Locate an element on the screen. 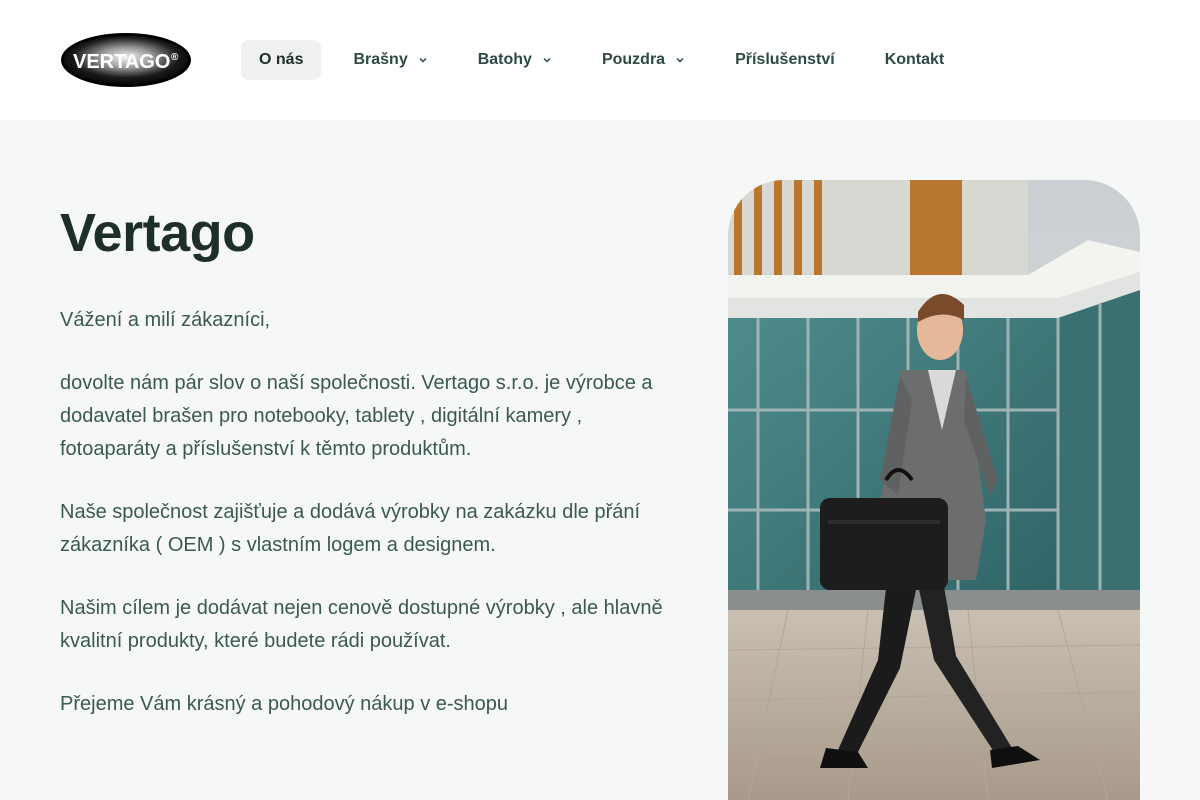 This screenshot has width=1200, height=800. nav-label: Příslušenství is located at coordinates (785, 59).